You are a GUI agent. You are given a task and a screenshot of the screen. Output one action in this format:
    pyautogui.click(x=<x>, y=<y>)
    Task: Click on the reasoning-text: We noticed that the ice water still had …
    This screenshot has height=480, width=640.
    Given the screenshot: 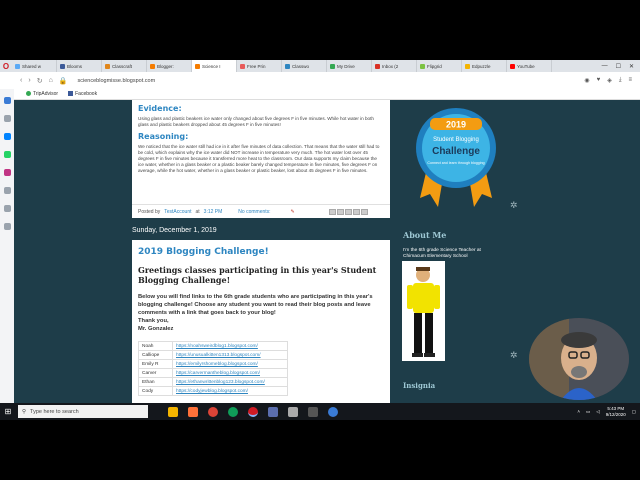 What is the action you would take?
    pyautogui.click(x=259, y=158)
    